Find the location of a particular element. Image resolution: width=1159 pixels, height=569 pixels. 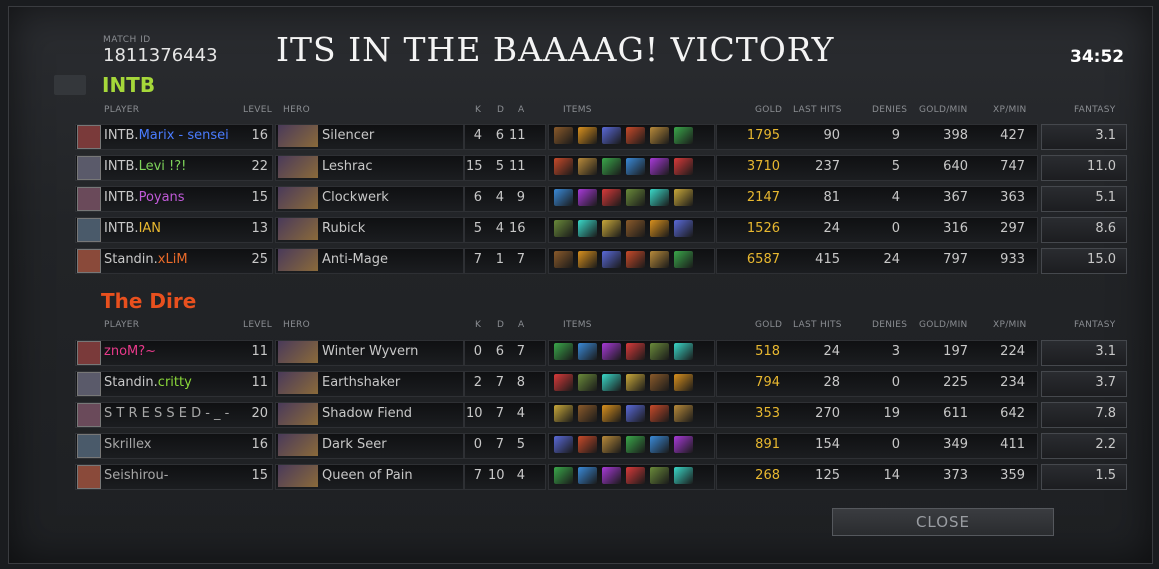

column-header-gold-min: GOLD/MIN is located at coordinates (943, 110).